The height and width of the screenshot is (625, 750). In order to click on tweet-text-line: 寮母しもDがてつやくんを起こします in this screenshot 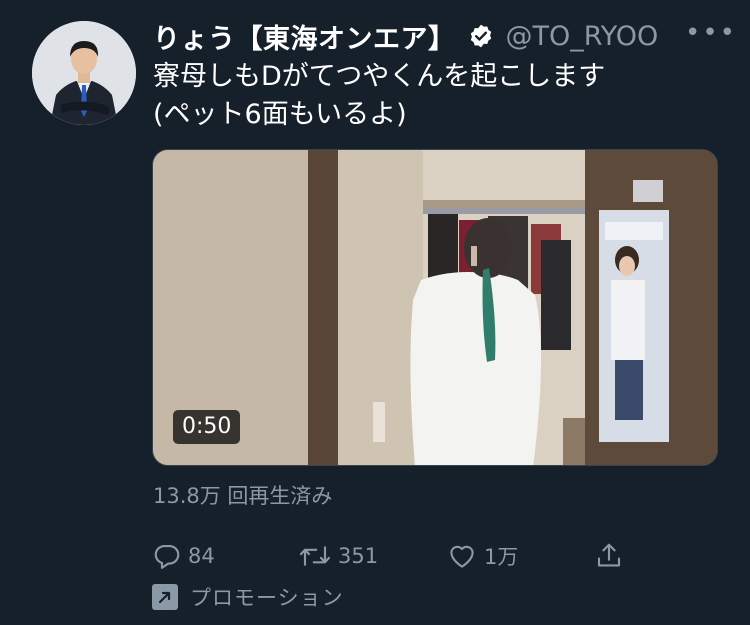, I will do `click(379, 76)`.